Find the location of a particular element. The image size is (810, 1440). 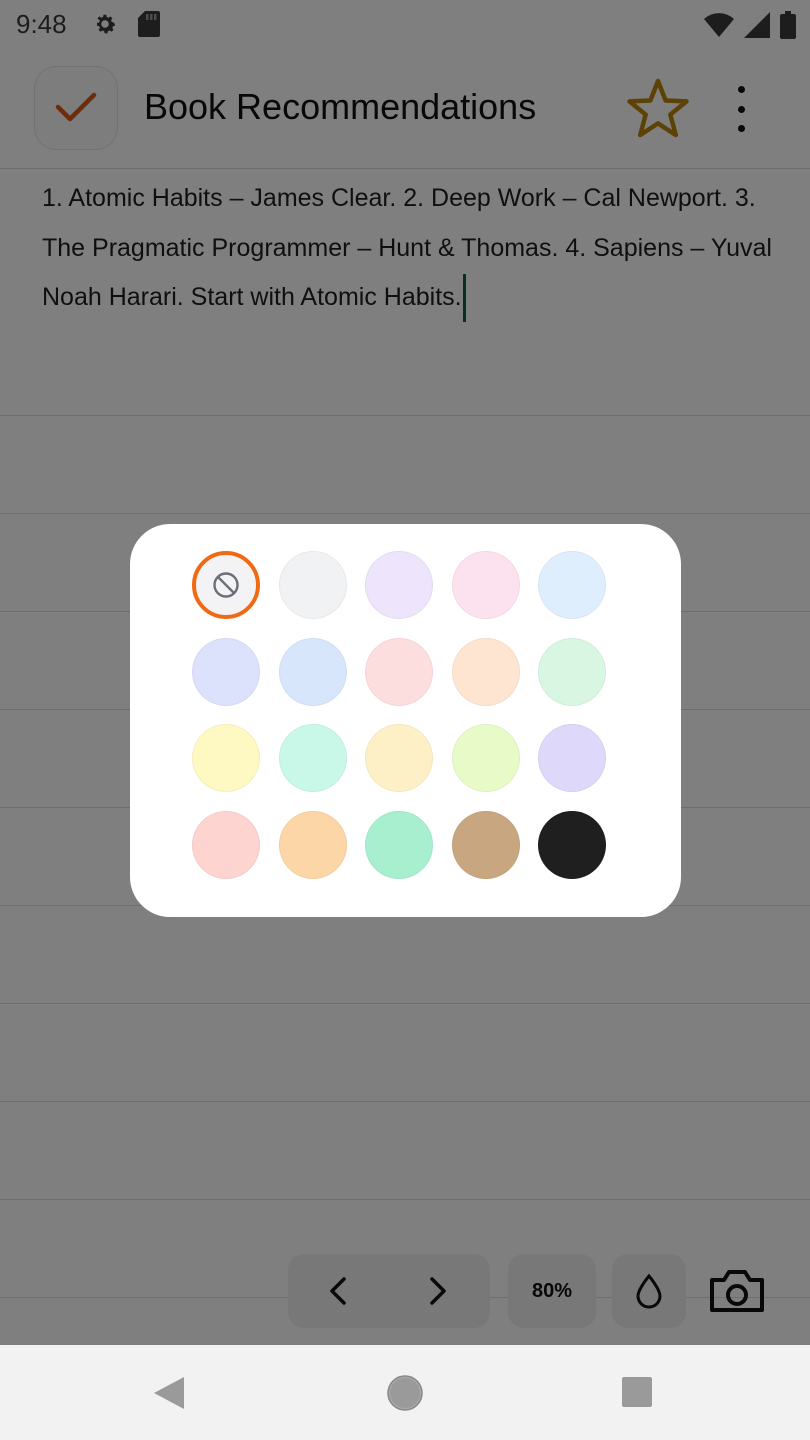

color-swatch-grid is located at coordinates (408, 724).